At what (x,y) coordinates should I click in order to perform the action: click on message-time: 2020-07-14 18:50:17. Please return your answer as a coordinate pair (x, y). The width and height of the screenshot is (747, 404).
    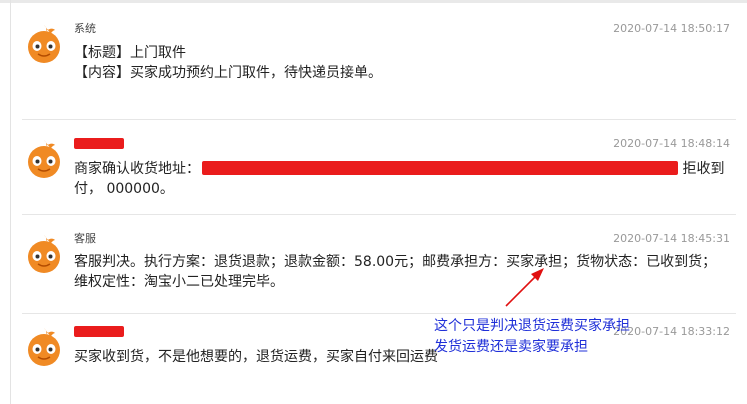
    Looking at the image, I should click on (671, 28).